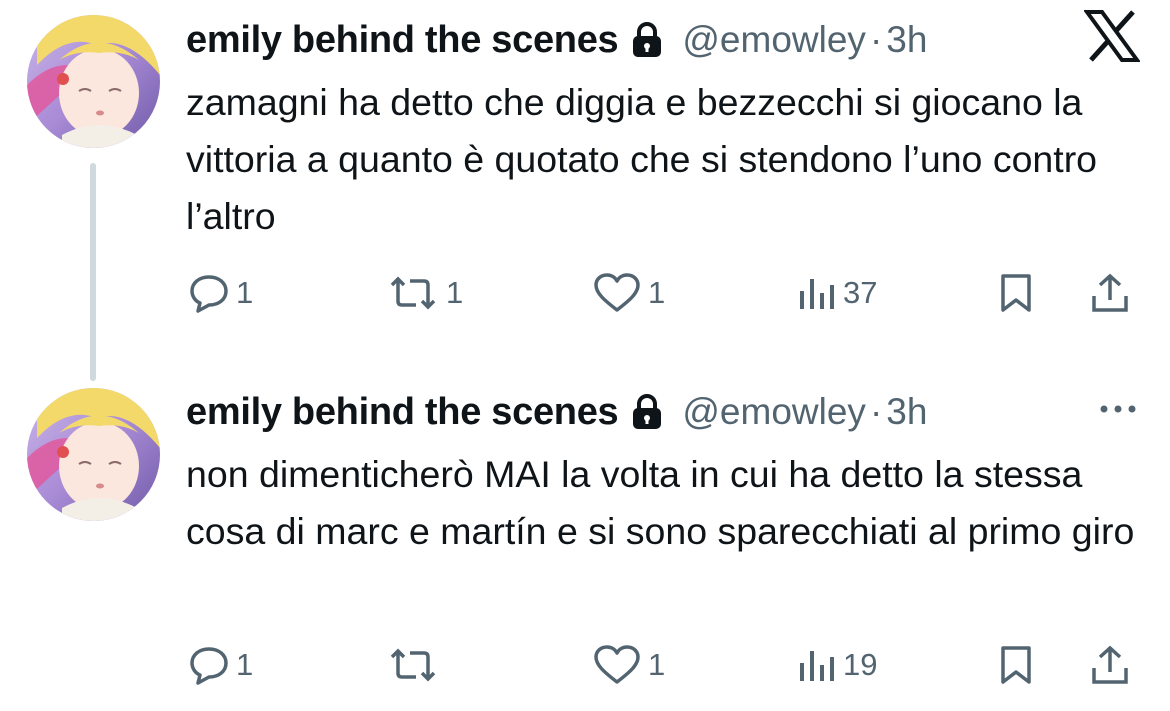 The image size is (1170, 711). What do you see at coordinates (585, 665) in the screenshot?
I see `tweet-actions: 1 1 19` at bounding box center [585, 665].